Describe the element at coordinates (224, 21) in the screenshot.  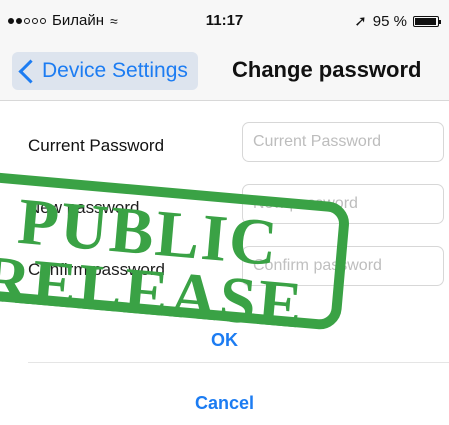
I see `status-bar: Билайн ≈ 11:17 ➚ 95 %` at that location.